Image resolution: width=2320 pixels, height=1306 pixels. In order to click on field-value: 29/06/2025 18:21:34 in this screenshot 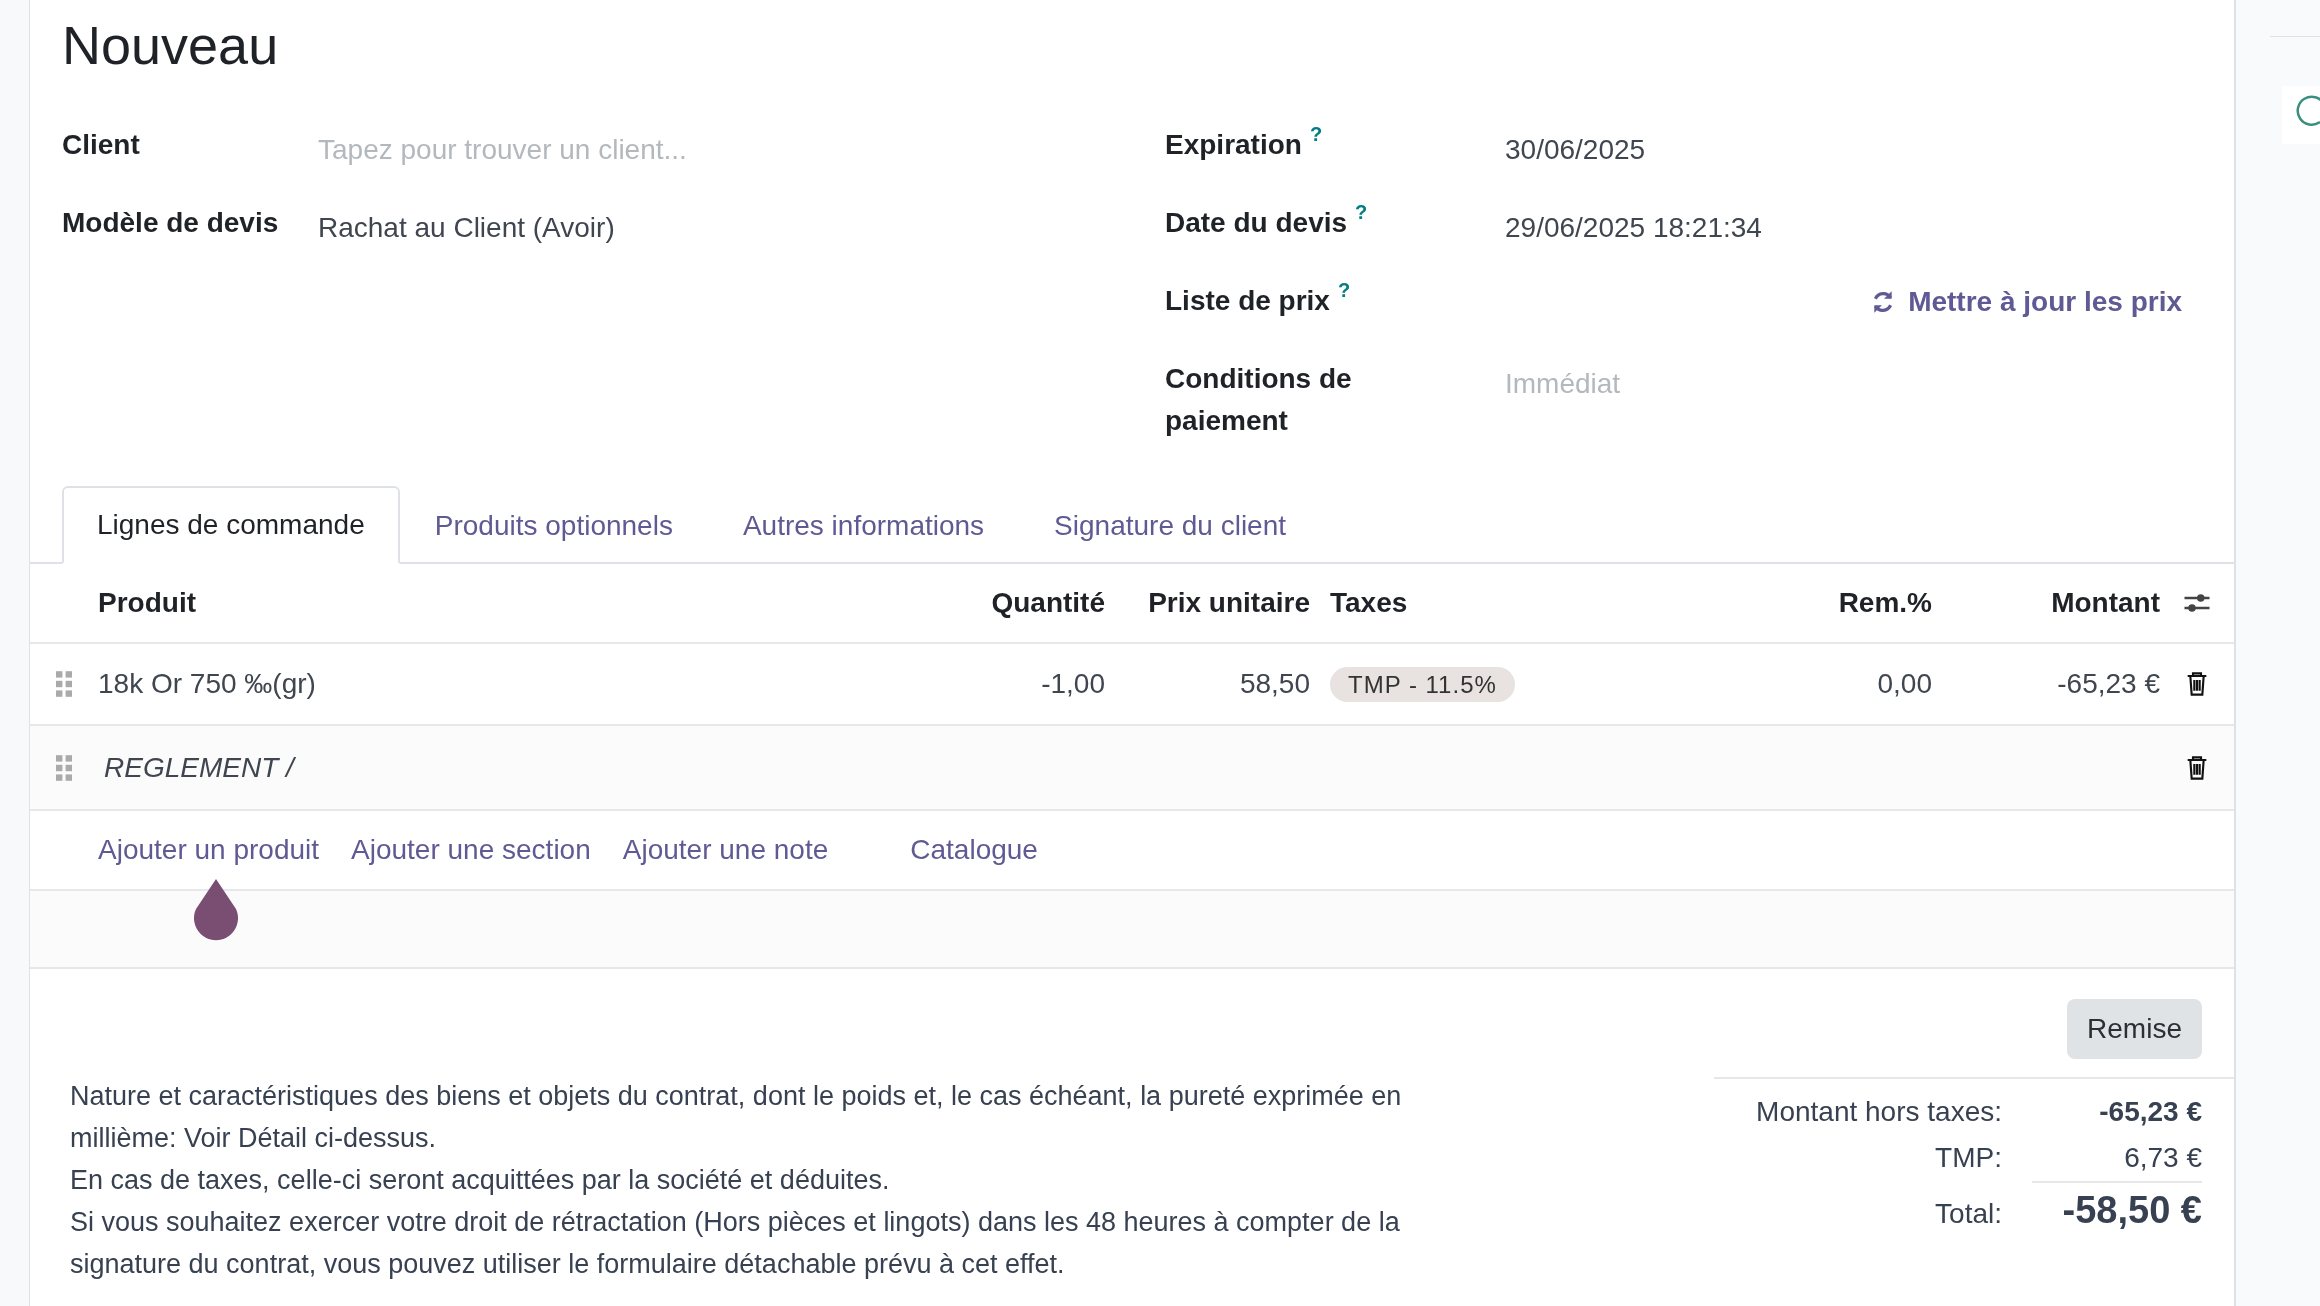, I will do `click(1633, 227)`.